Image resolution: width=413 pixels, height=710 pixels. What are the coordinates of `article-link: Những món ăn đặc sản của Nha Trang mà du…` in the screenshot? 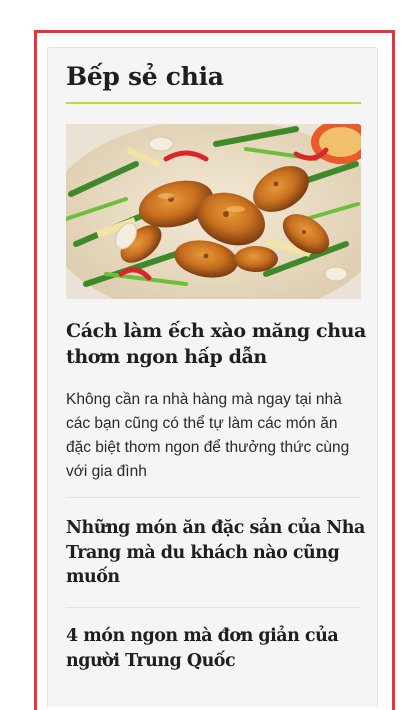 It's located at (216, 553).